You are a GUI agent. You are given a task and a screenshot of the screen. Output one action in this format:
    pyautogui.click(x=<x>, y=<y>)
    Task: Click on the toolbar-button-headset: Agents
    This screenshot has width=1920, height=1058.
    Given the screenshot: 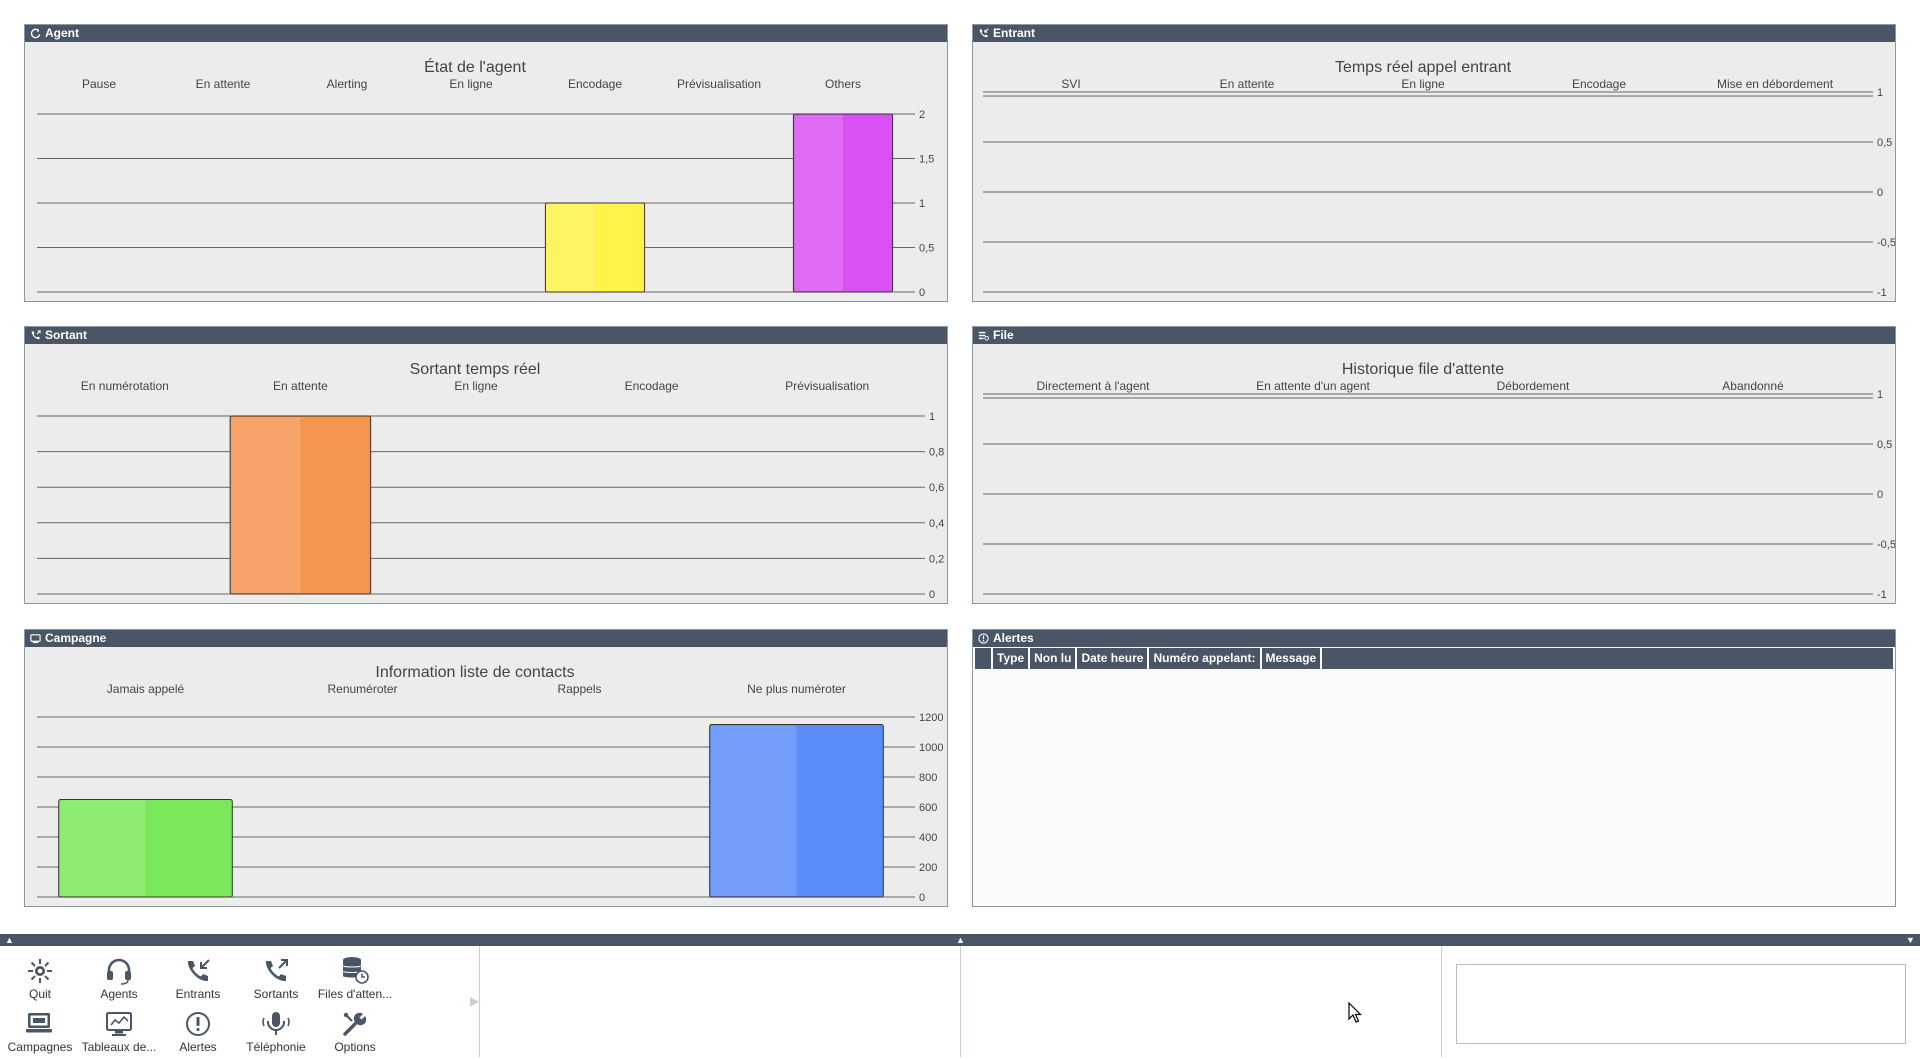 What is the action you would take?
    pyautogui.click(x=119, y=979)
    